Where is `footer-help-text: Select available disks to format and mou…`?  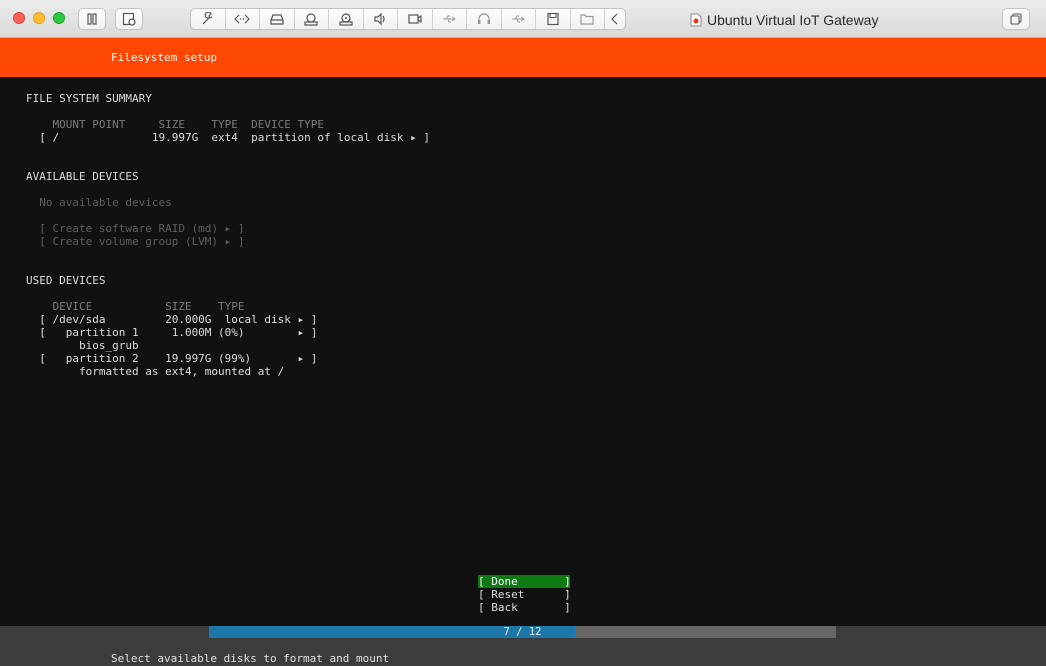 footer-help-text: Select available disks to format and mou… is located at coordinates (250, 658).